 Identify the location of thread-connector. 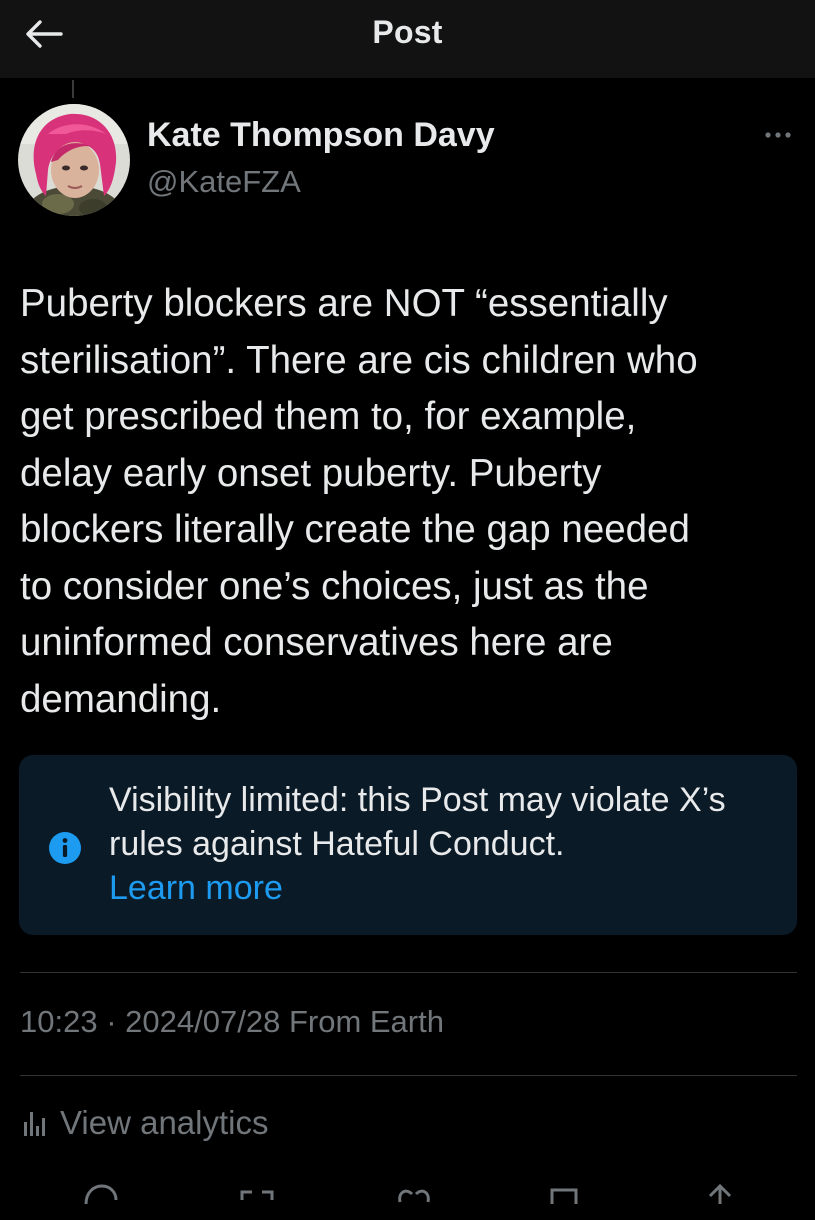
(73, 89).